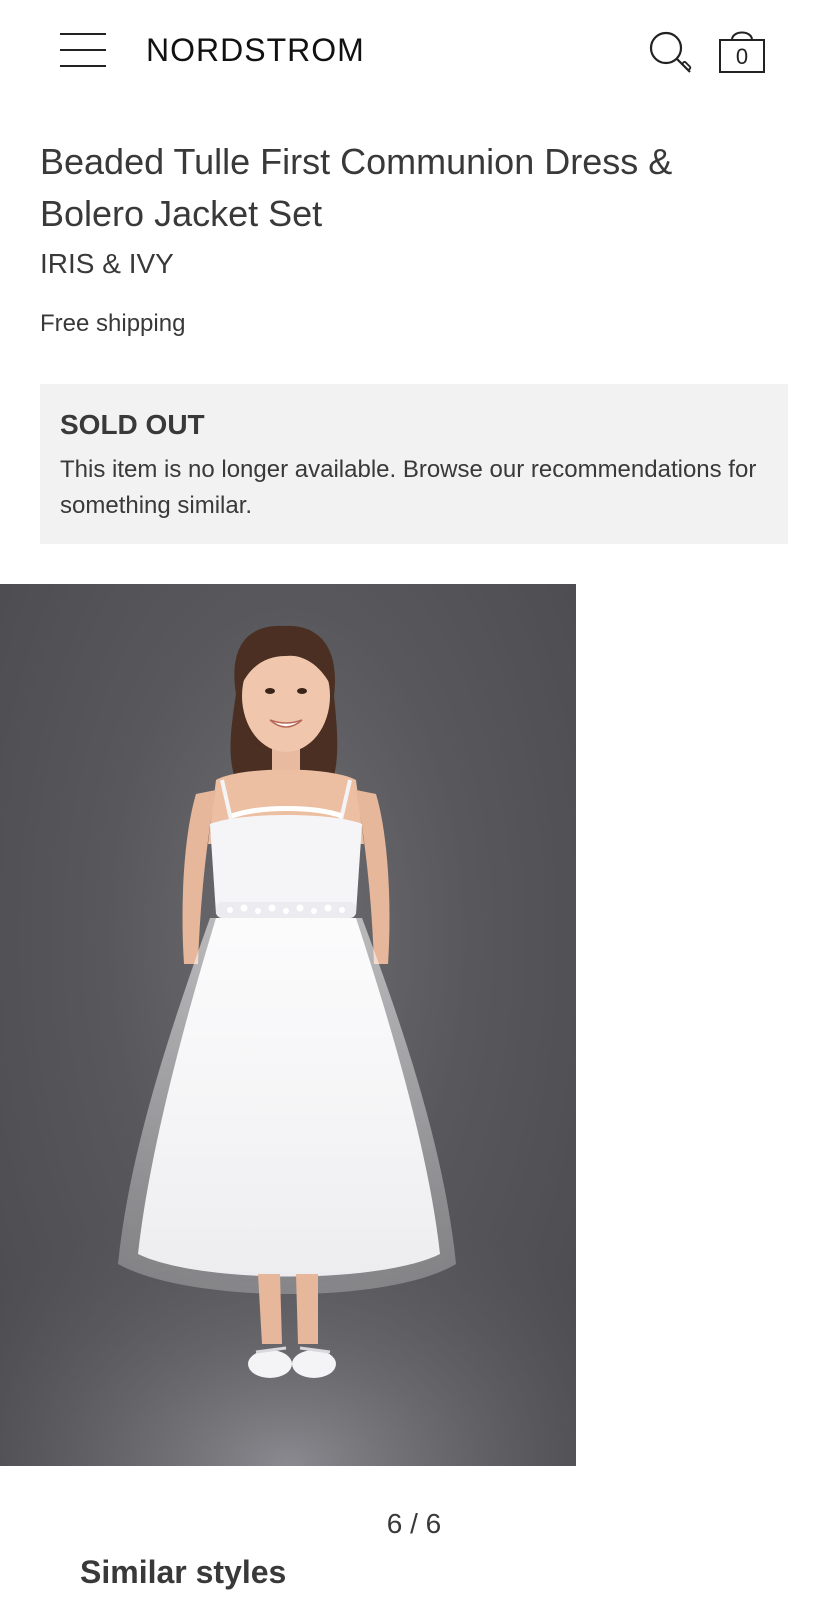  I want to click on bag-count: 0, so click(742, 56).